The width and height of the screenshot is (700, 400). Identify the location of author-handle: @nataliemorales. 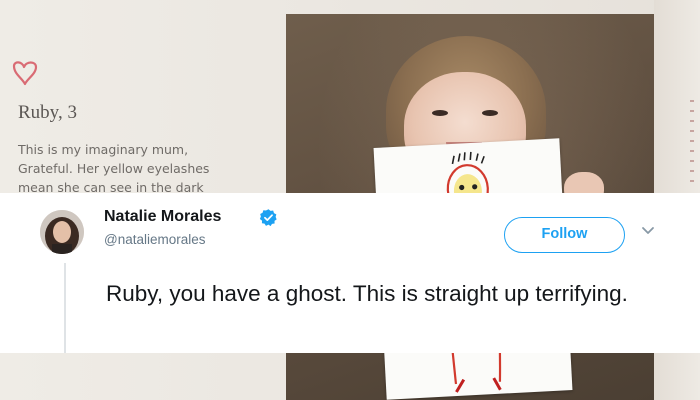
(155, 239).